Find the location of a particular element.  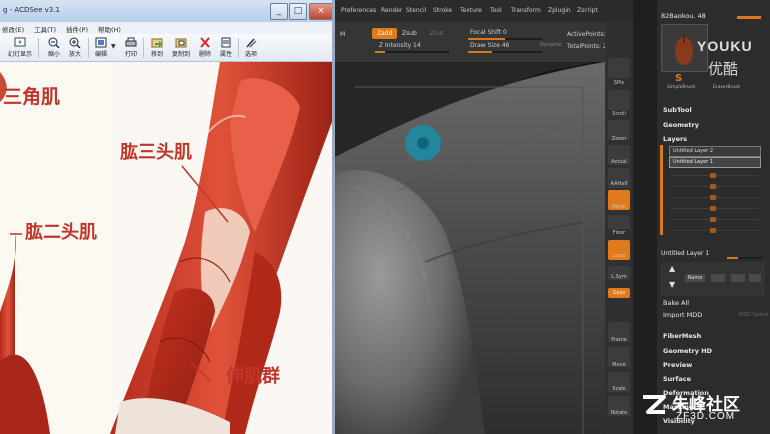

slideshow-label: 幻灯显示 is located at coordinates (19, 54).